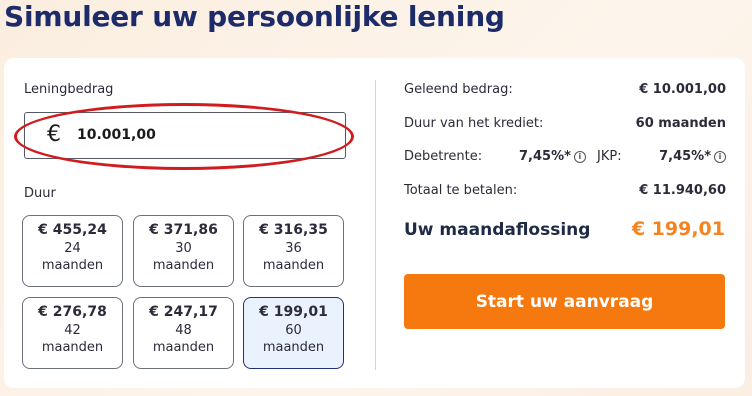 The image size is (752, 396). I want to click on option-months: 36, so click(293, 248).